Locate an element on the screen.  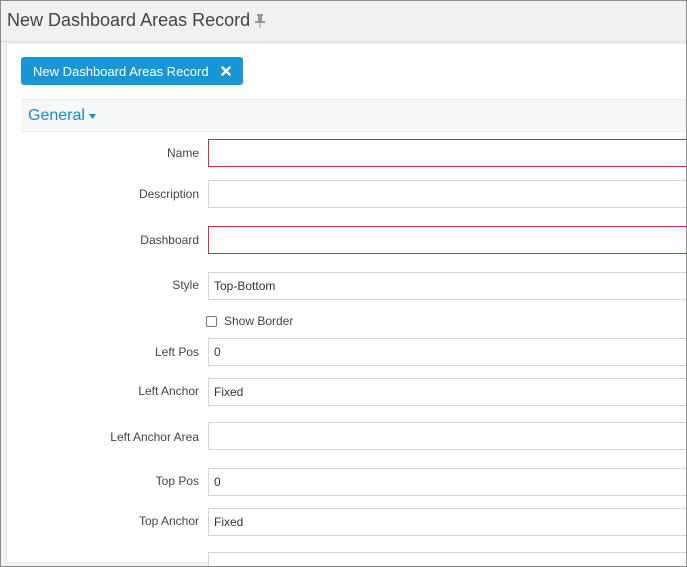
section-toggle-general: General is located at coordinates (62, 116).